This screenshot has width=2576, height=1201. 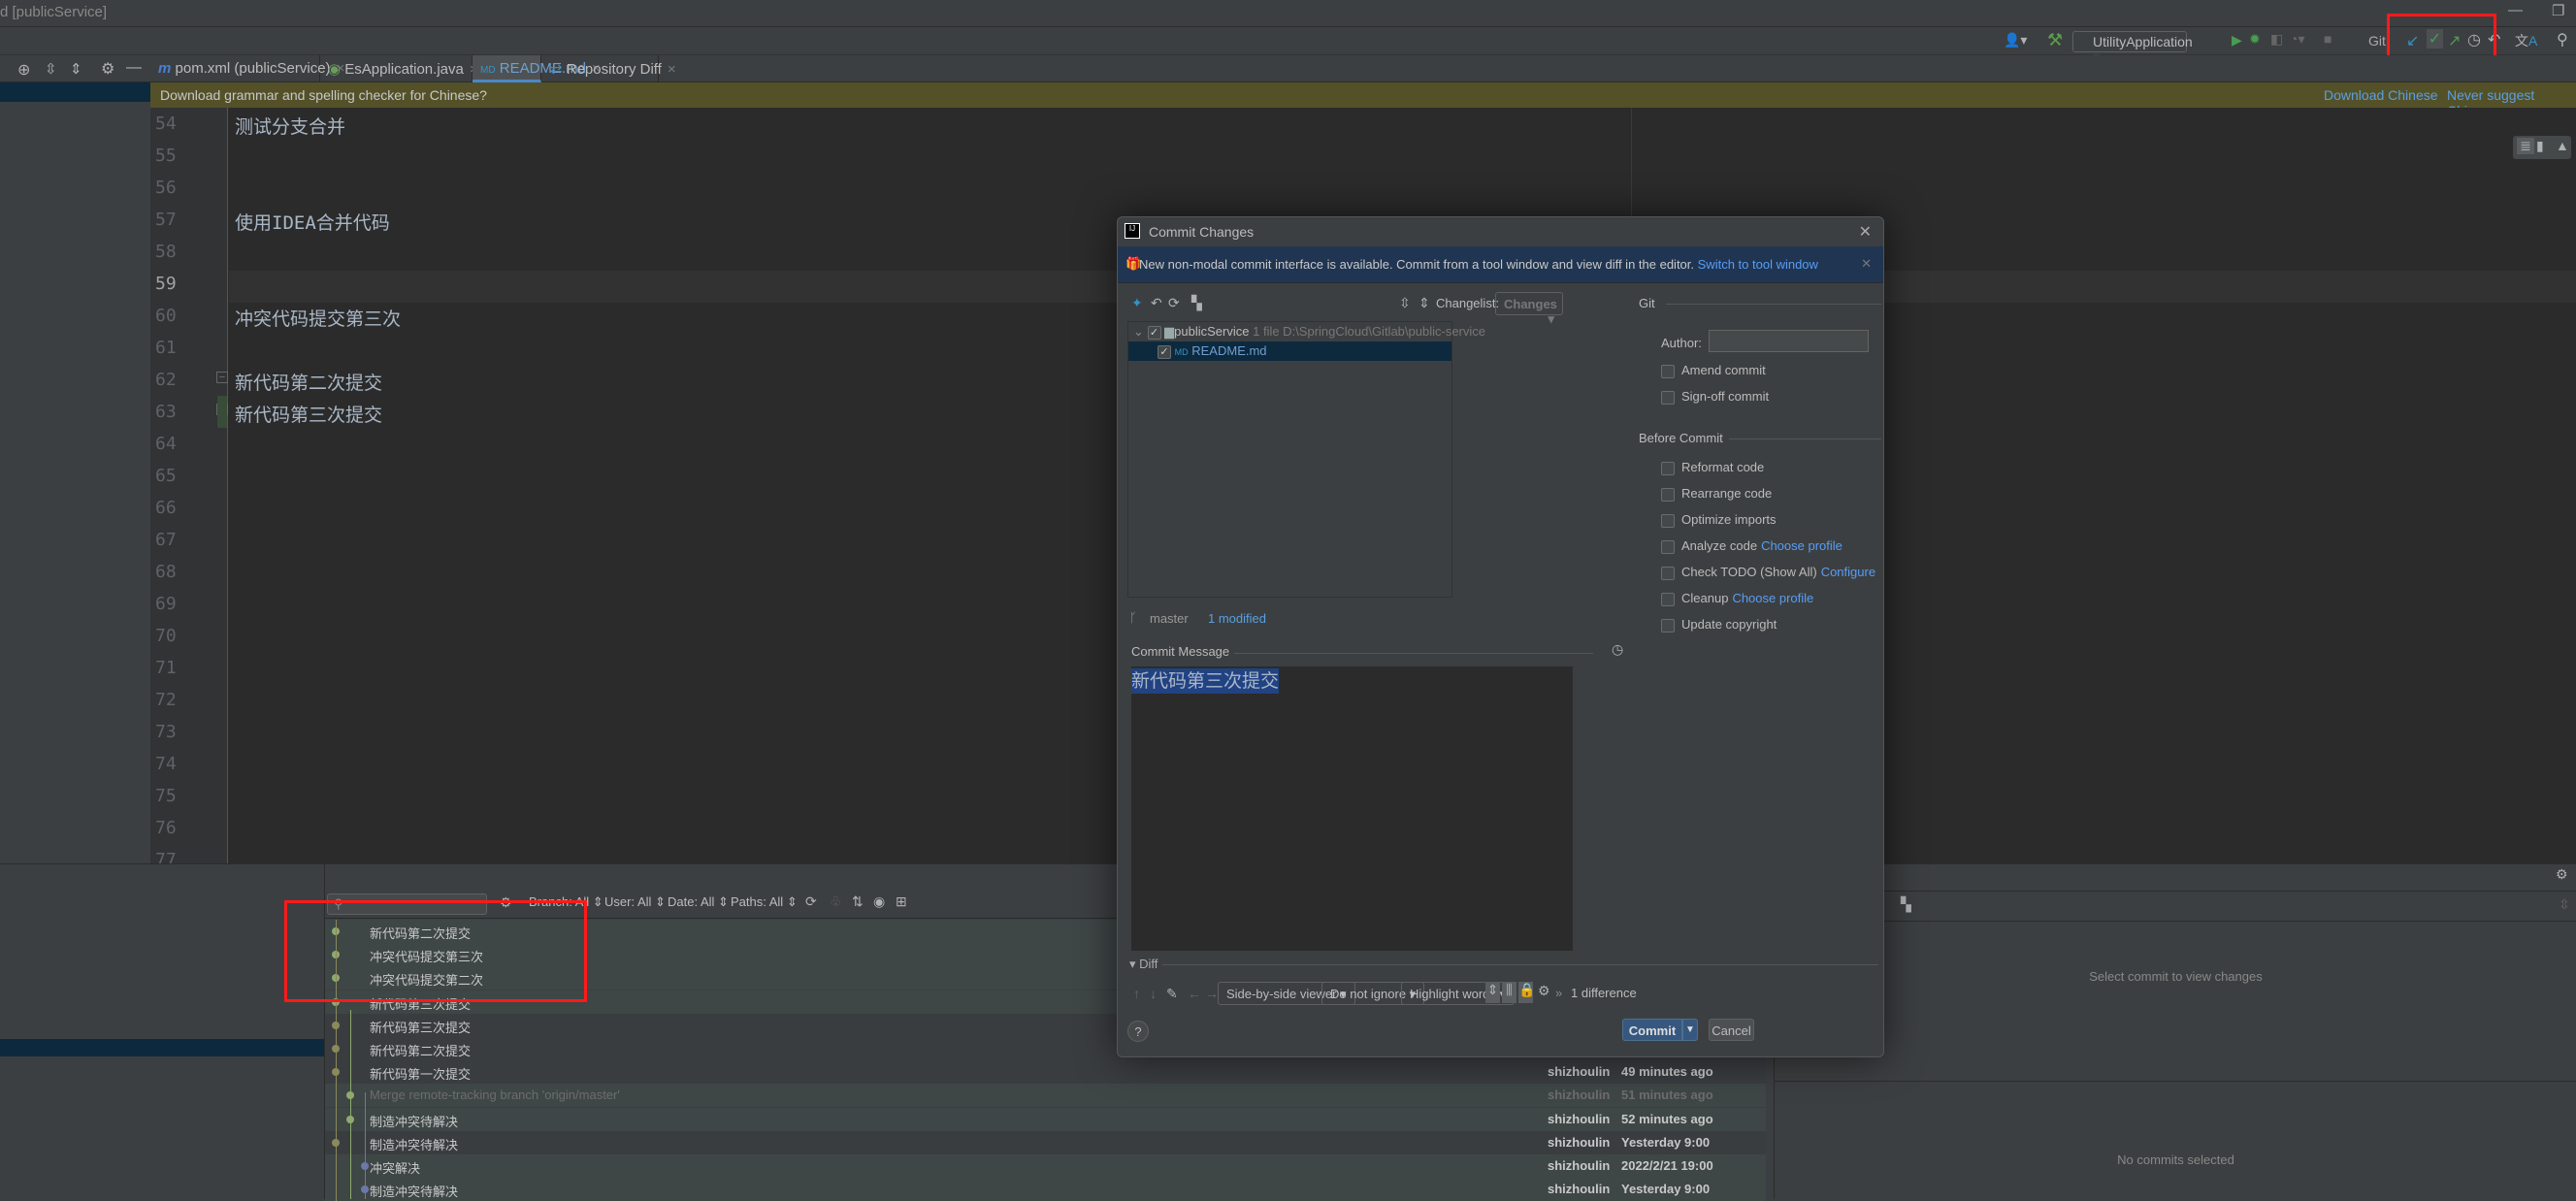 I want to click on history-clock-icon: ◷, so click(x=1617, y=649).